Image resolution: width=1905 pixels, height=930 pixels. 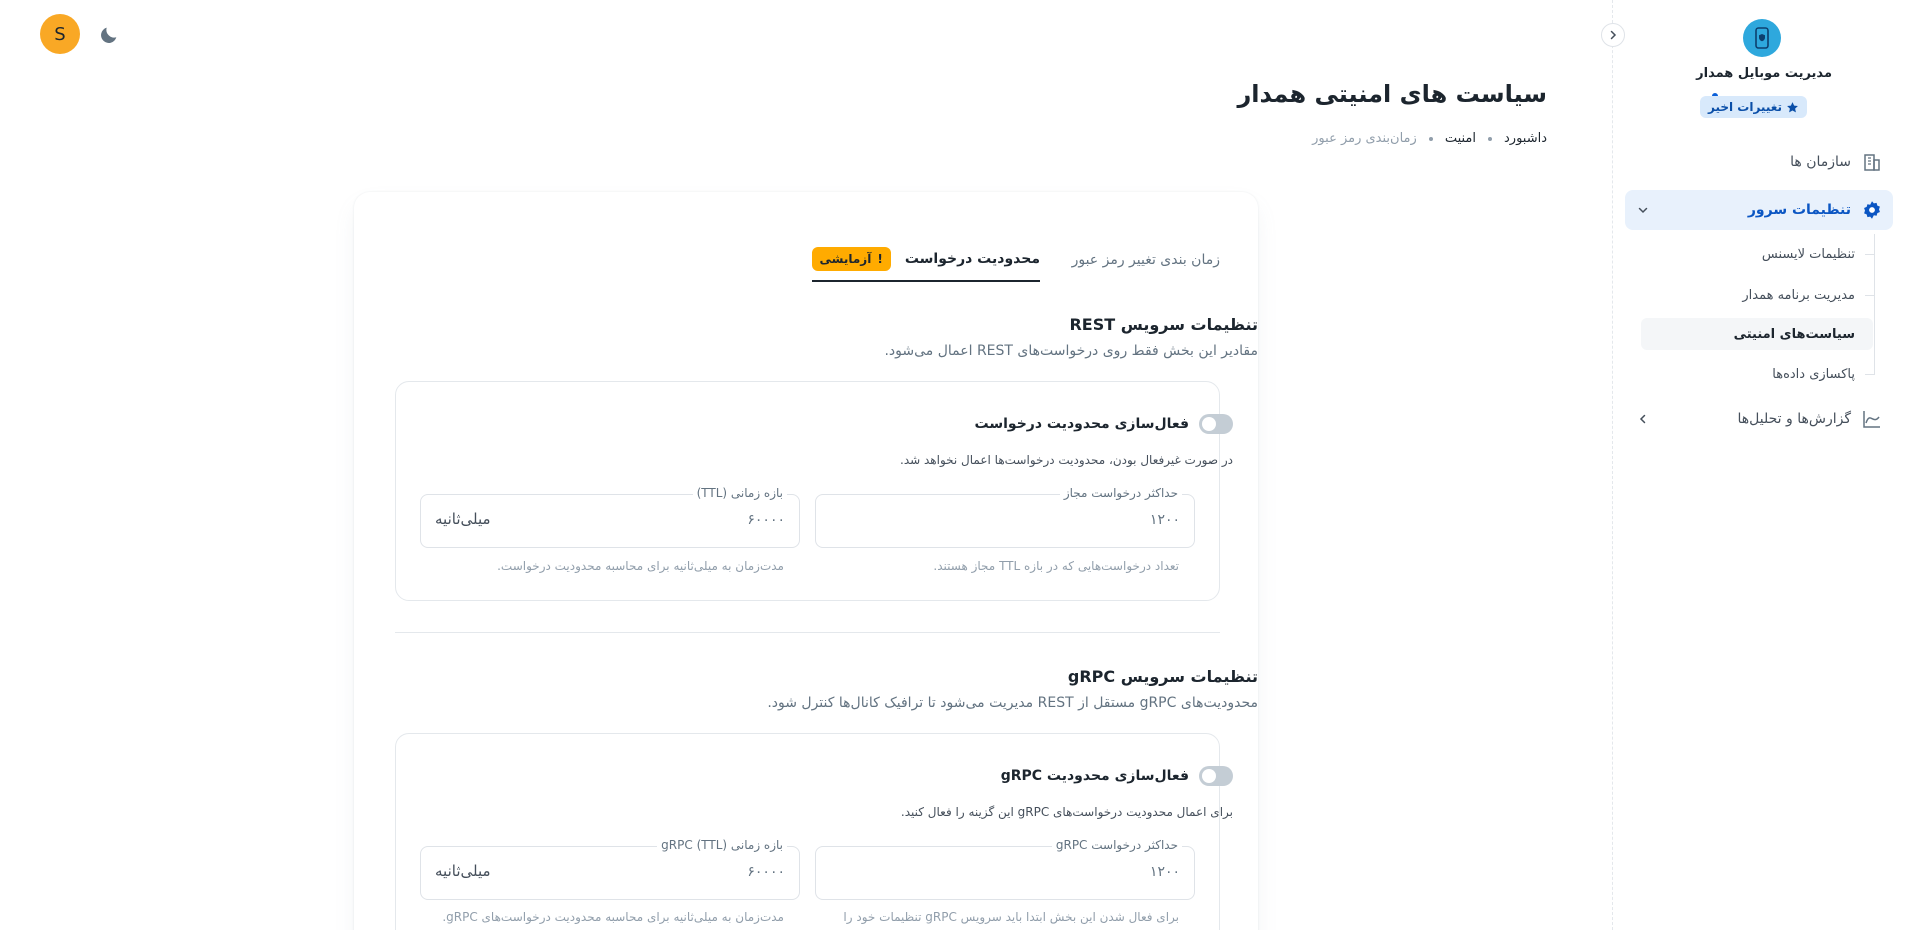 I want to click on rest-toggle-row: فعال‌سازی محدودیت درخواست, so click(x=1104, y=424).